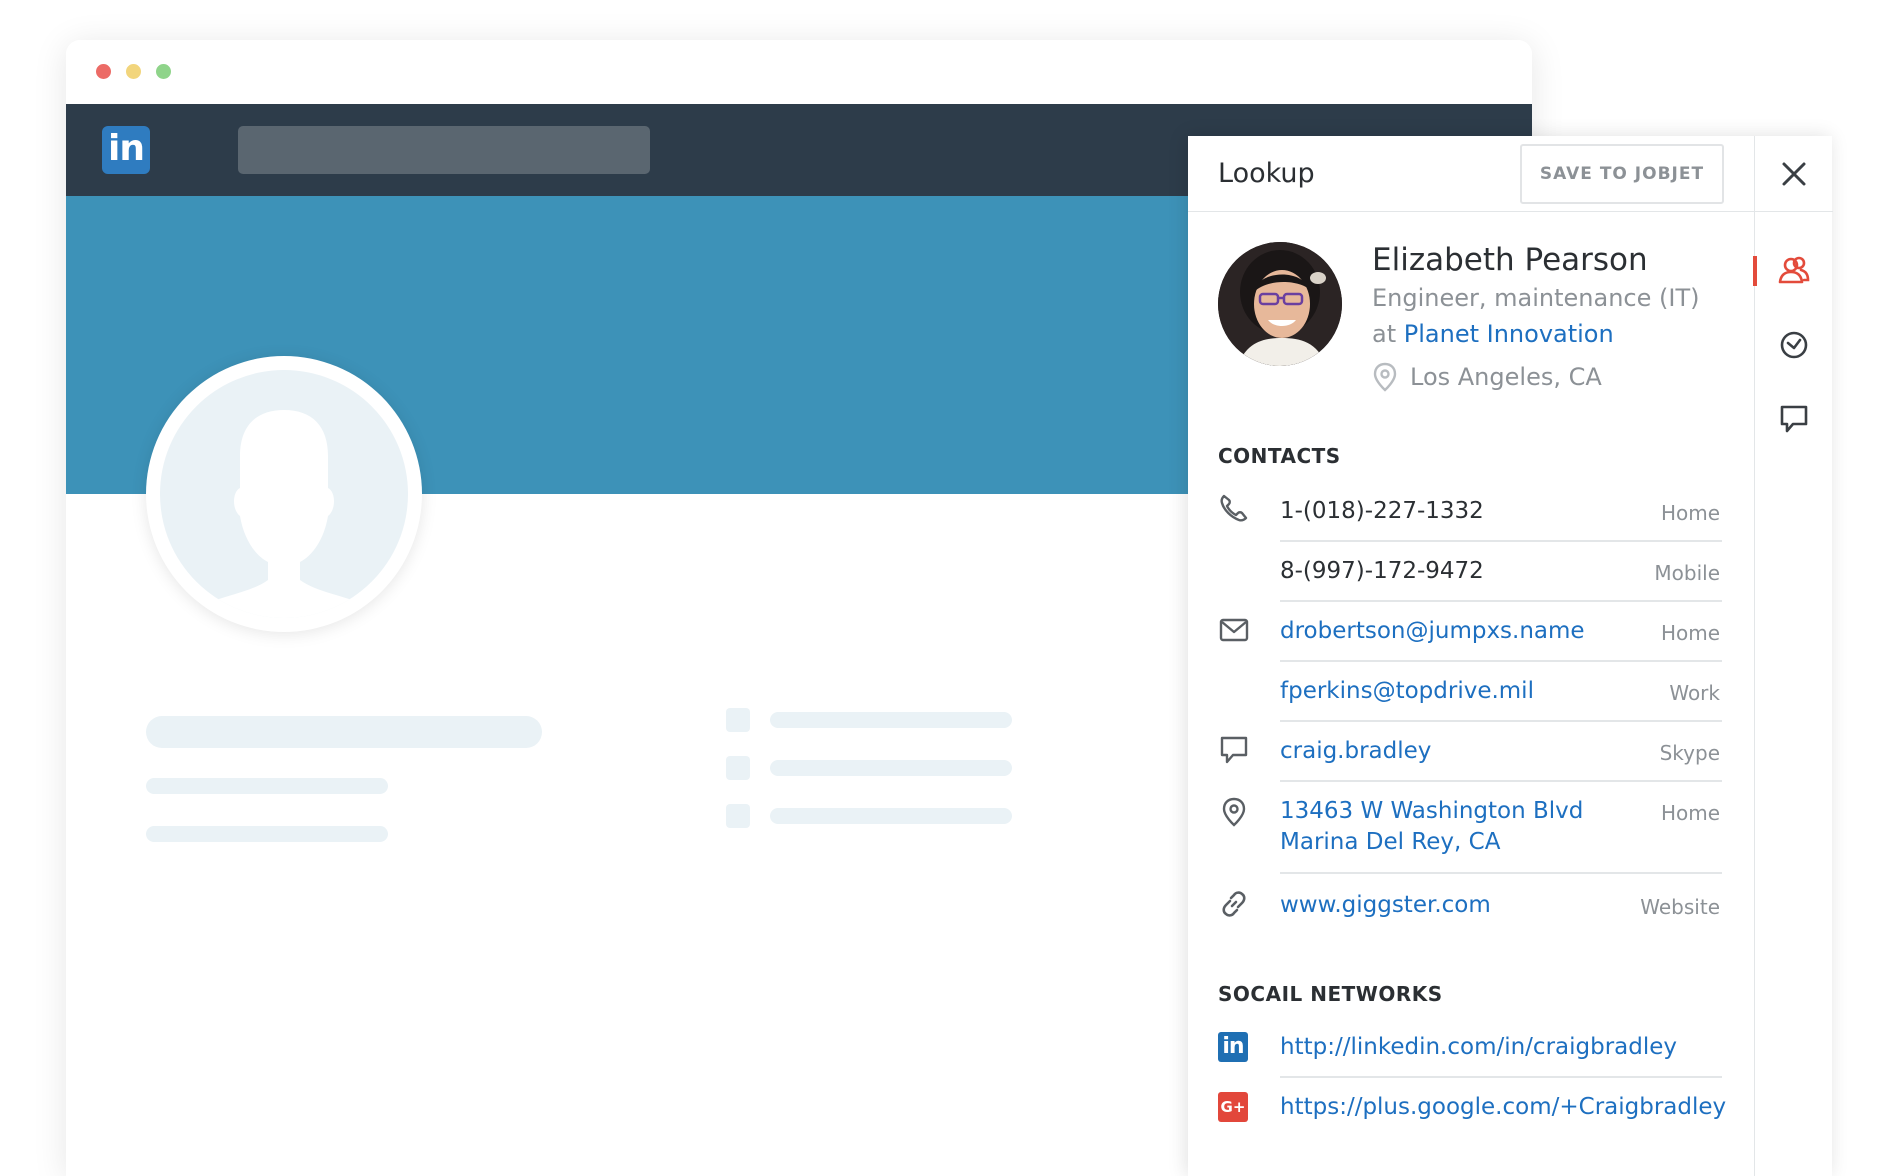  What do you see at coordinates (1478, 1047) in the screenshot?
I see `linkedin-link: http://linkedin.com/in/craigbradley` at bounding box center [1478, 1047].